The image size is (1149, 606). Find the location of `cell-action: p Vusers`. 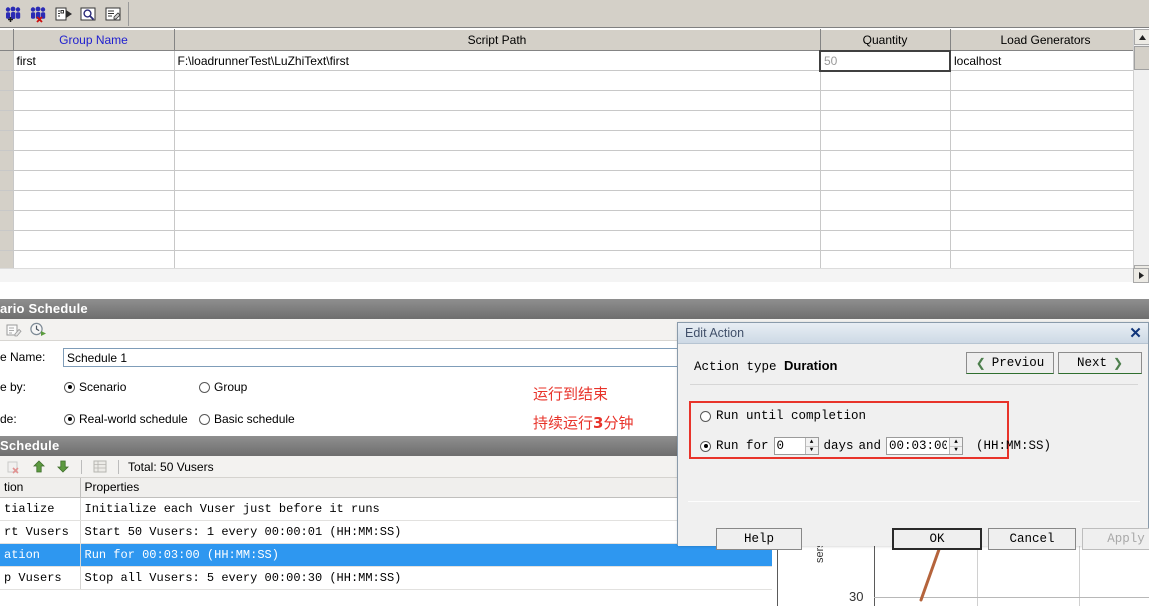

cell-action: p Vusers is located at coordinates (40, 578).